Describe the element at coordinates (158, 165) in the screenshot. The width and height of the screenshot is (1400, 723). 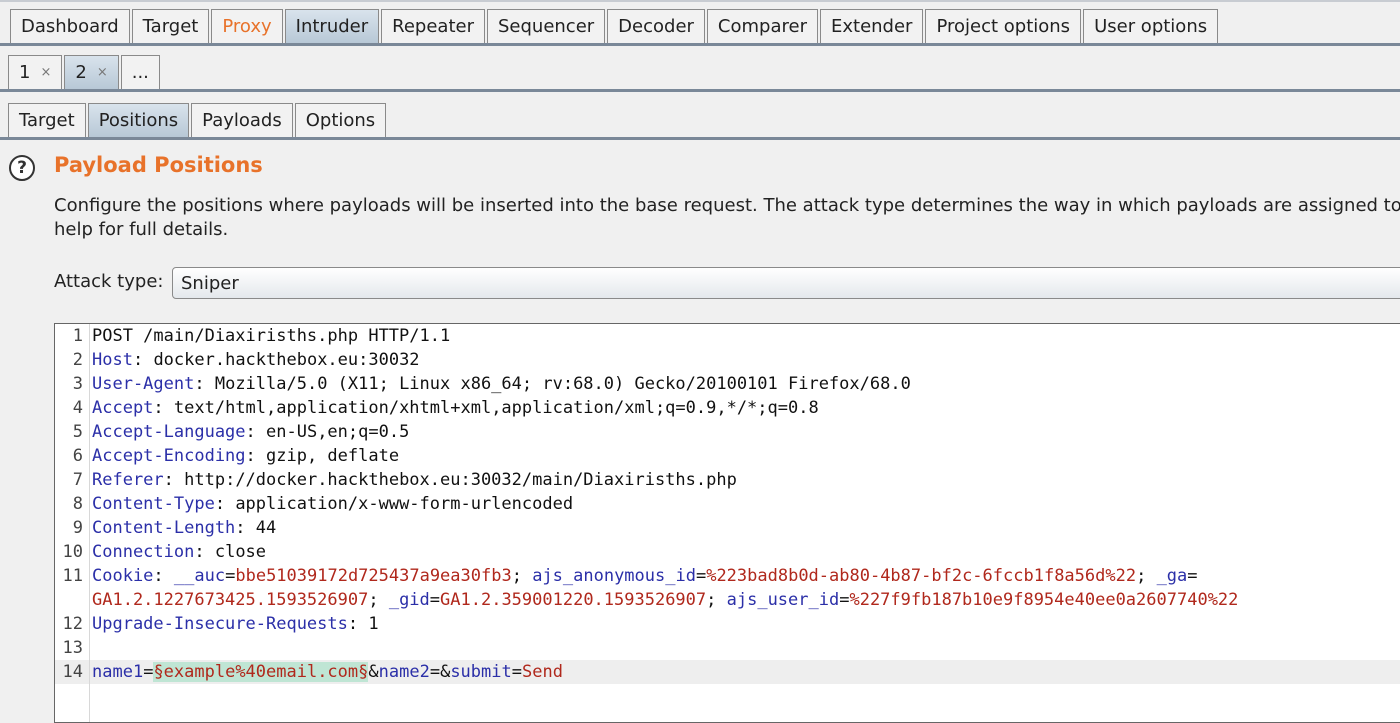
I see `section-title: Payload Positions` at that location.